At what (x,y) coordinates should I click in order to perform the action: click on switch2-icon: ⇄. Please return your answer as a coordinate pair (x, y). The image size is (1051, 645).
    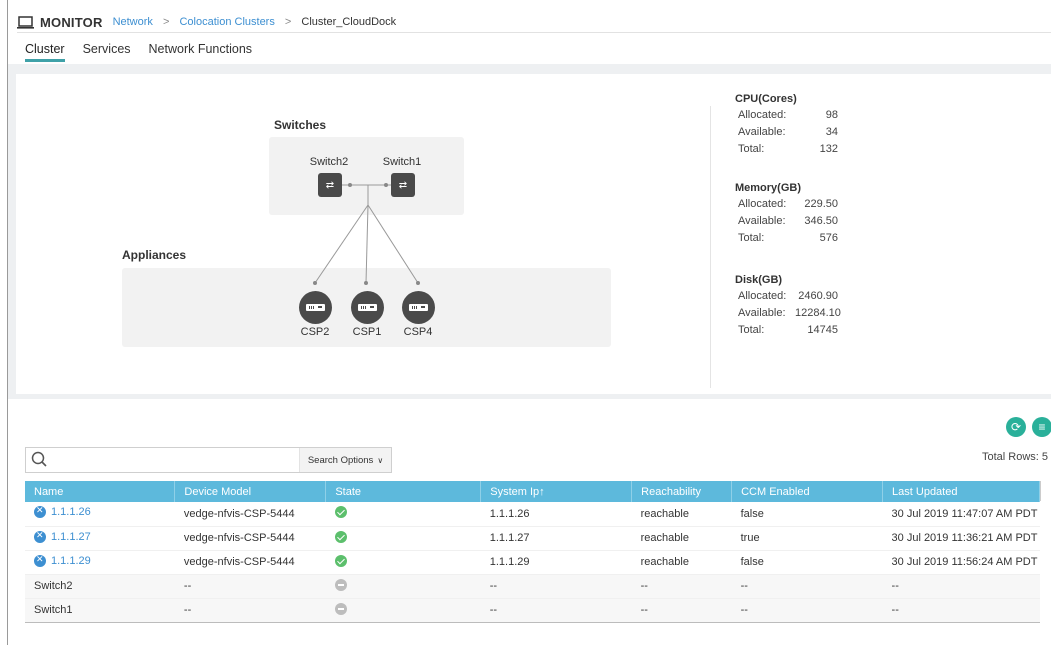
    Looking at the image, I should click on (330, 185).